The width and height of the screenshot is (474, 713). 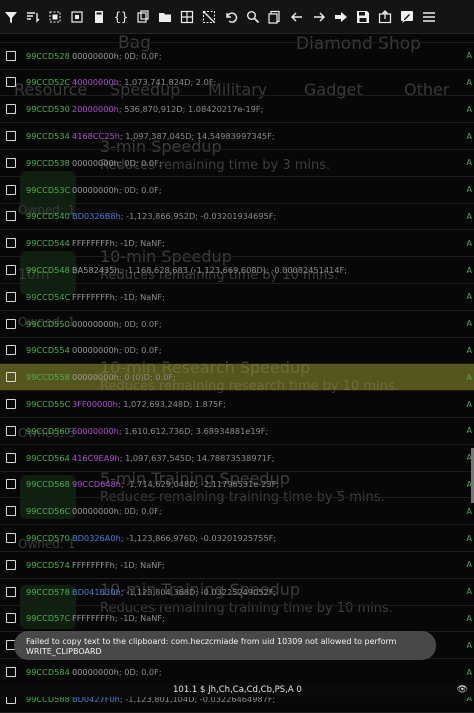 What do you see at coordinates (48, 109) in the screenshot?
I see `row-address: 99CCD530` at bounding box center [48, 109].